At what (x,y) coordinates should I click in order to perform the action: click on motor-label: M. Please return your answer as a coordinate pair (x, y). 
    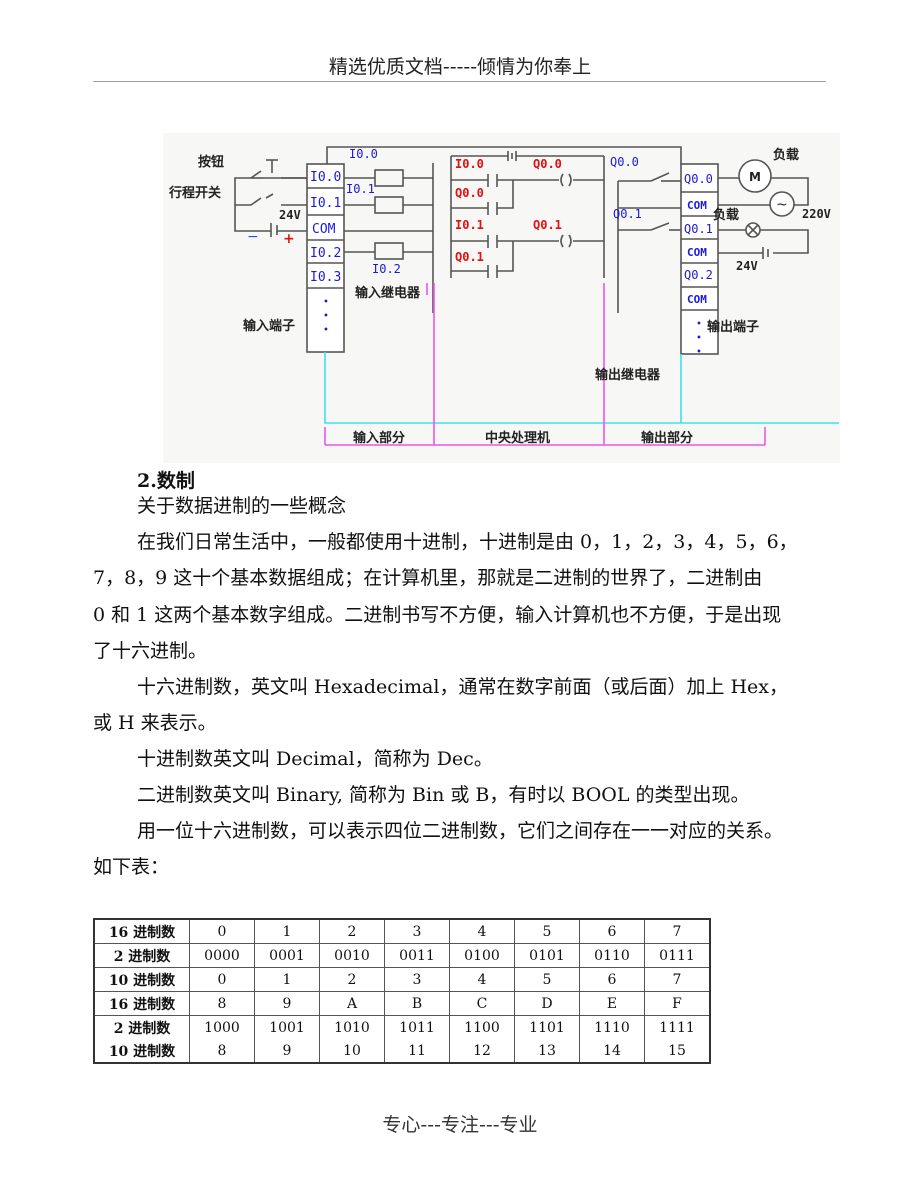
    Looking at the image, I should click on (755, 177).